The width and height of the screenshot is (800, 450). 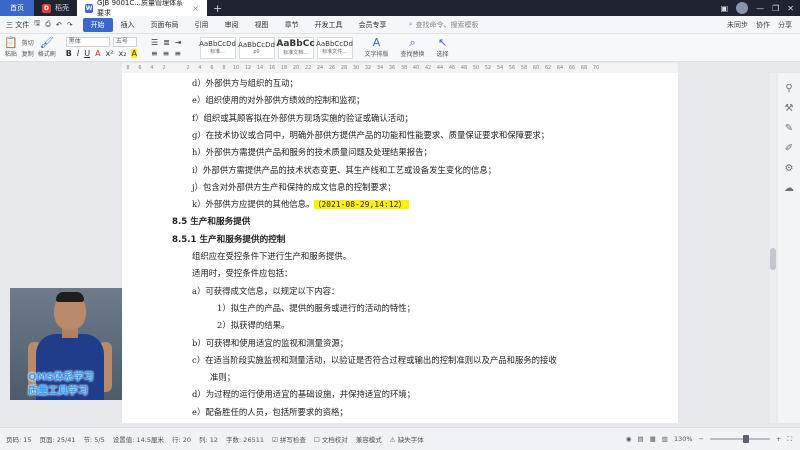 I want to click on fullscreen-icon: ⛶, so click(x=789, y=439).